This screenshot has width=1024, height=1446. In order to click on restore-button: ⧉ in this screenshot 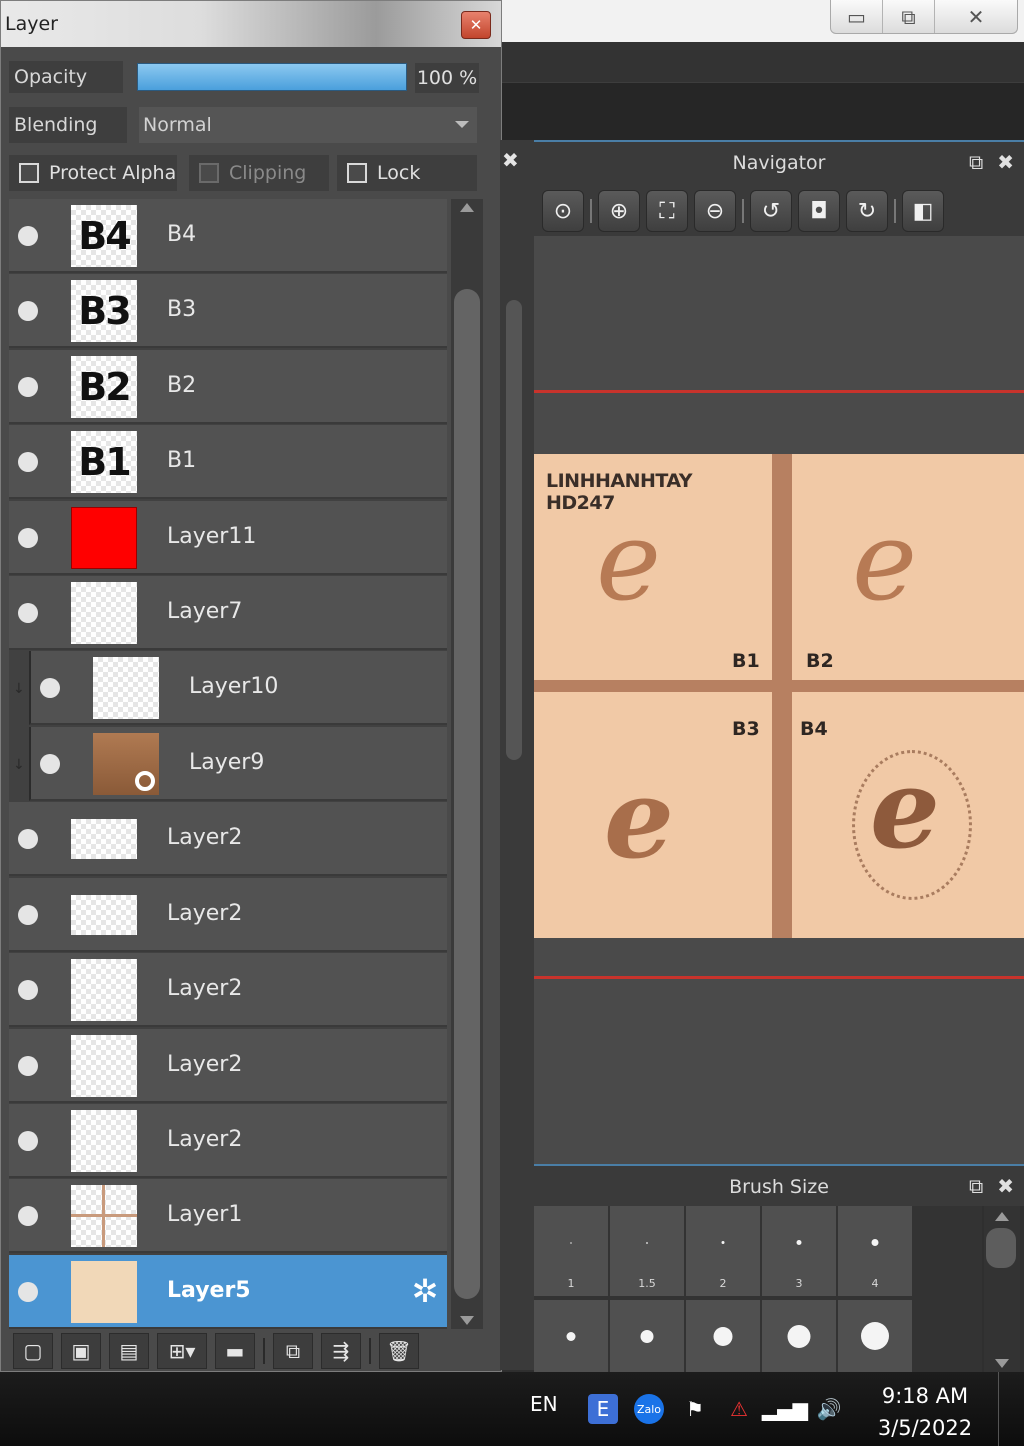, I will do `click(909, 16)`.